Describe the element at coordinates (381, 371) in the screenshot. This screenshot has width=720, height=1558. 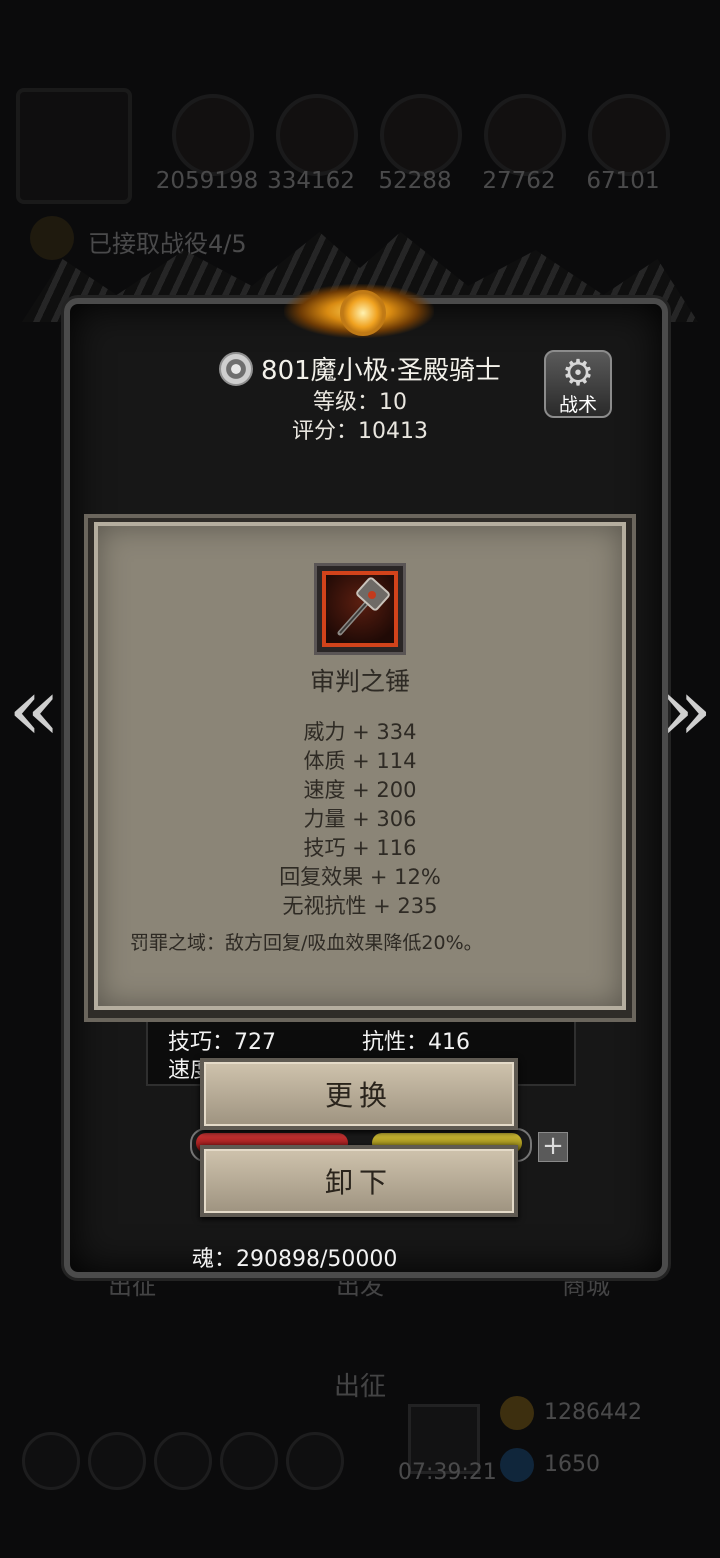
I see `hero-name: 801魔小极·圣殿骑士` at that location.